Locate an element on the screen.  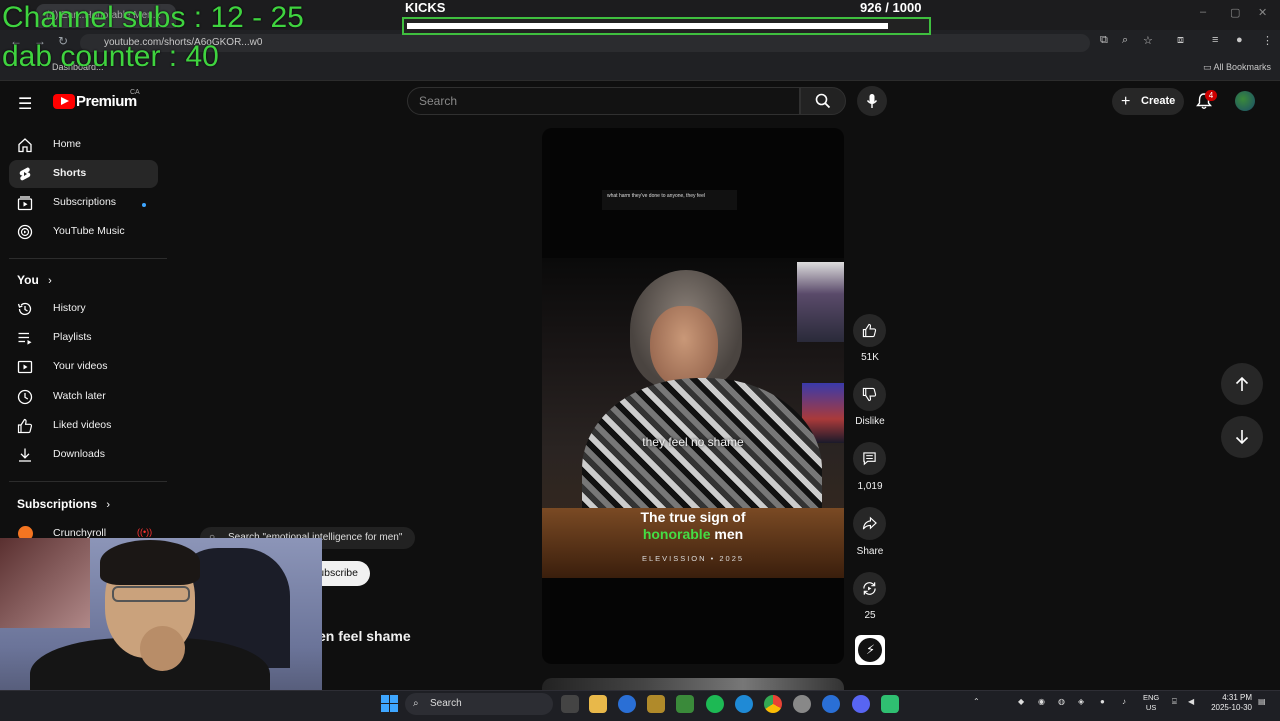
close-icon: ✕ is located at coordinates (1262, 12).